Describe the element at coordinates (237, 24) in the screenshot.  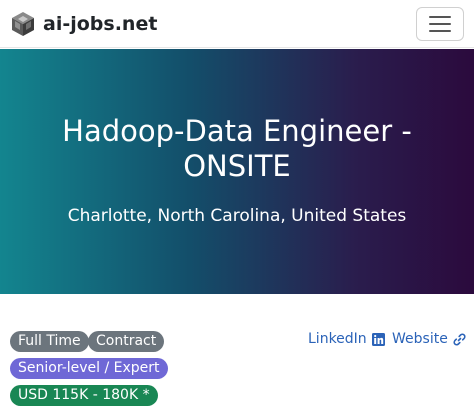
I see `navbar: ai-jobs.net` at that location.